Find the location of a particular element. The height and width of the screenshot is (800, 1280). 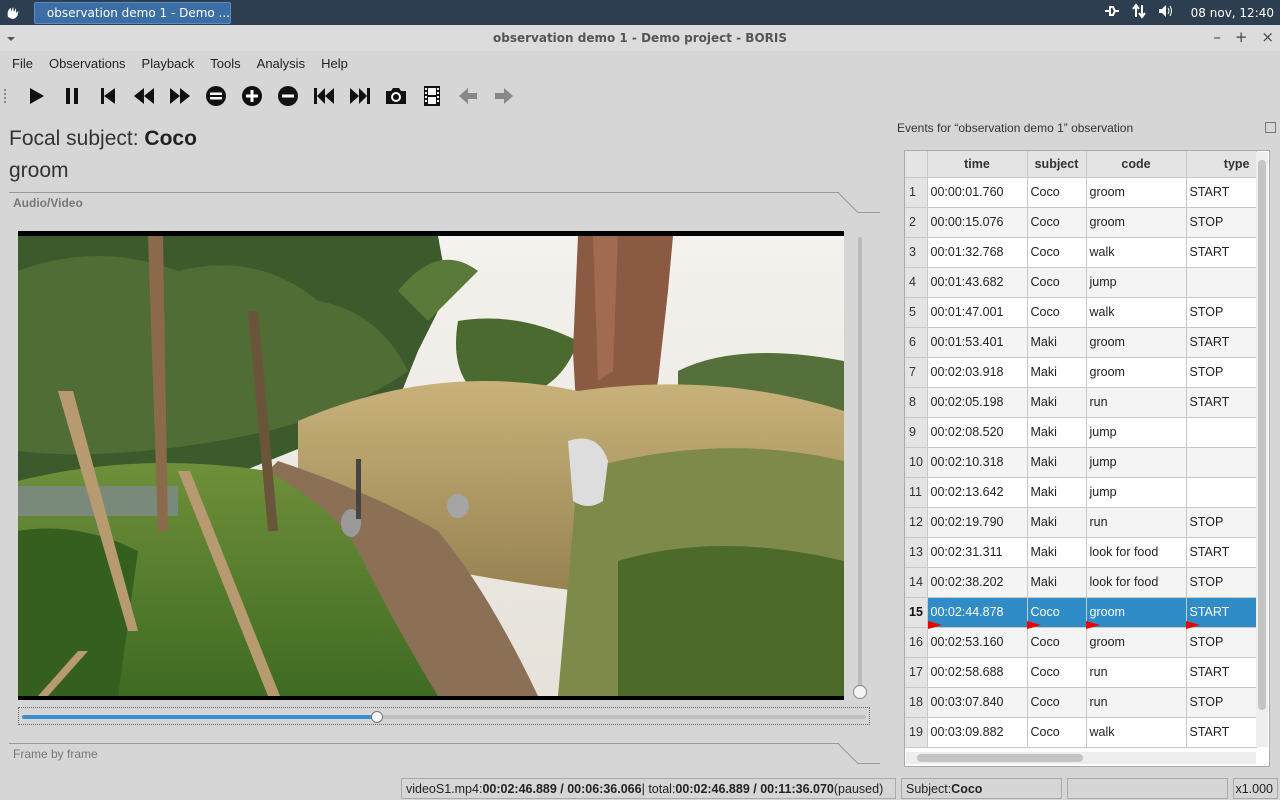

column-header-code: code is located at coordinates (1136, 164).